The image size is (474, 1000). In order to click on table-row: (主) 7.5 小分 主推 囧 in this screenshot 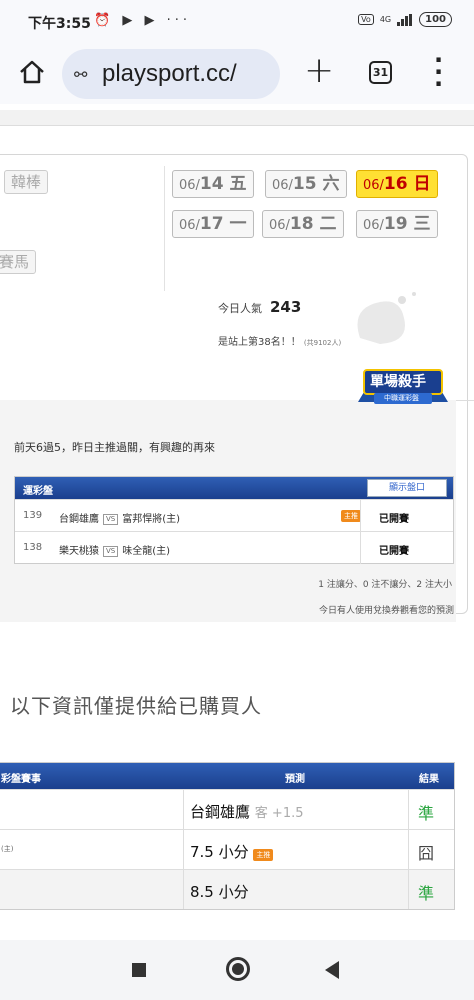, I will do `click(227, 849)`.